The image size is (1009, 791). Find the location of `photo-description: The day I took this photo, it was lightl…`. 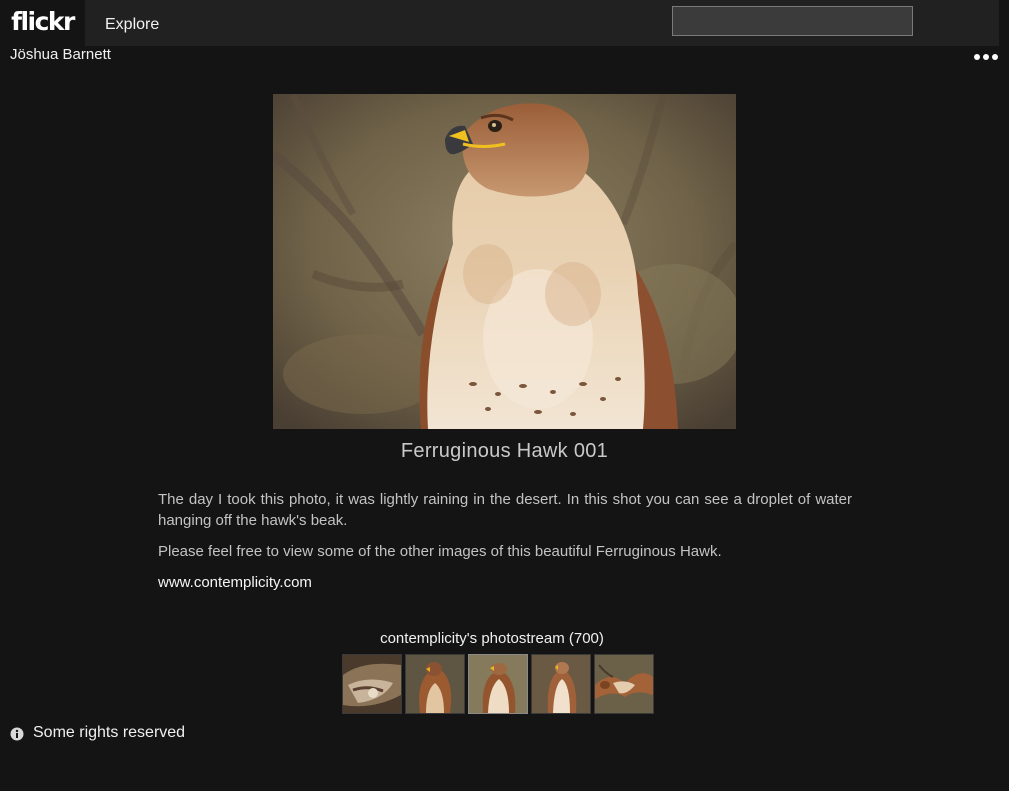

photo-description: The day I took this photo, it was lightl… is located at coordinates (505, 541).